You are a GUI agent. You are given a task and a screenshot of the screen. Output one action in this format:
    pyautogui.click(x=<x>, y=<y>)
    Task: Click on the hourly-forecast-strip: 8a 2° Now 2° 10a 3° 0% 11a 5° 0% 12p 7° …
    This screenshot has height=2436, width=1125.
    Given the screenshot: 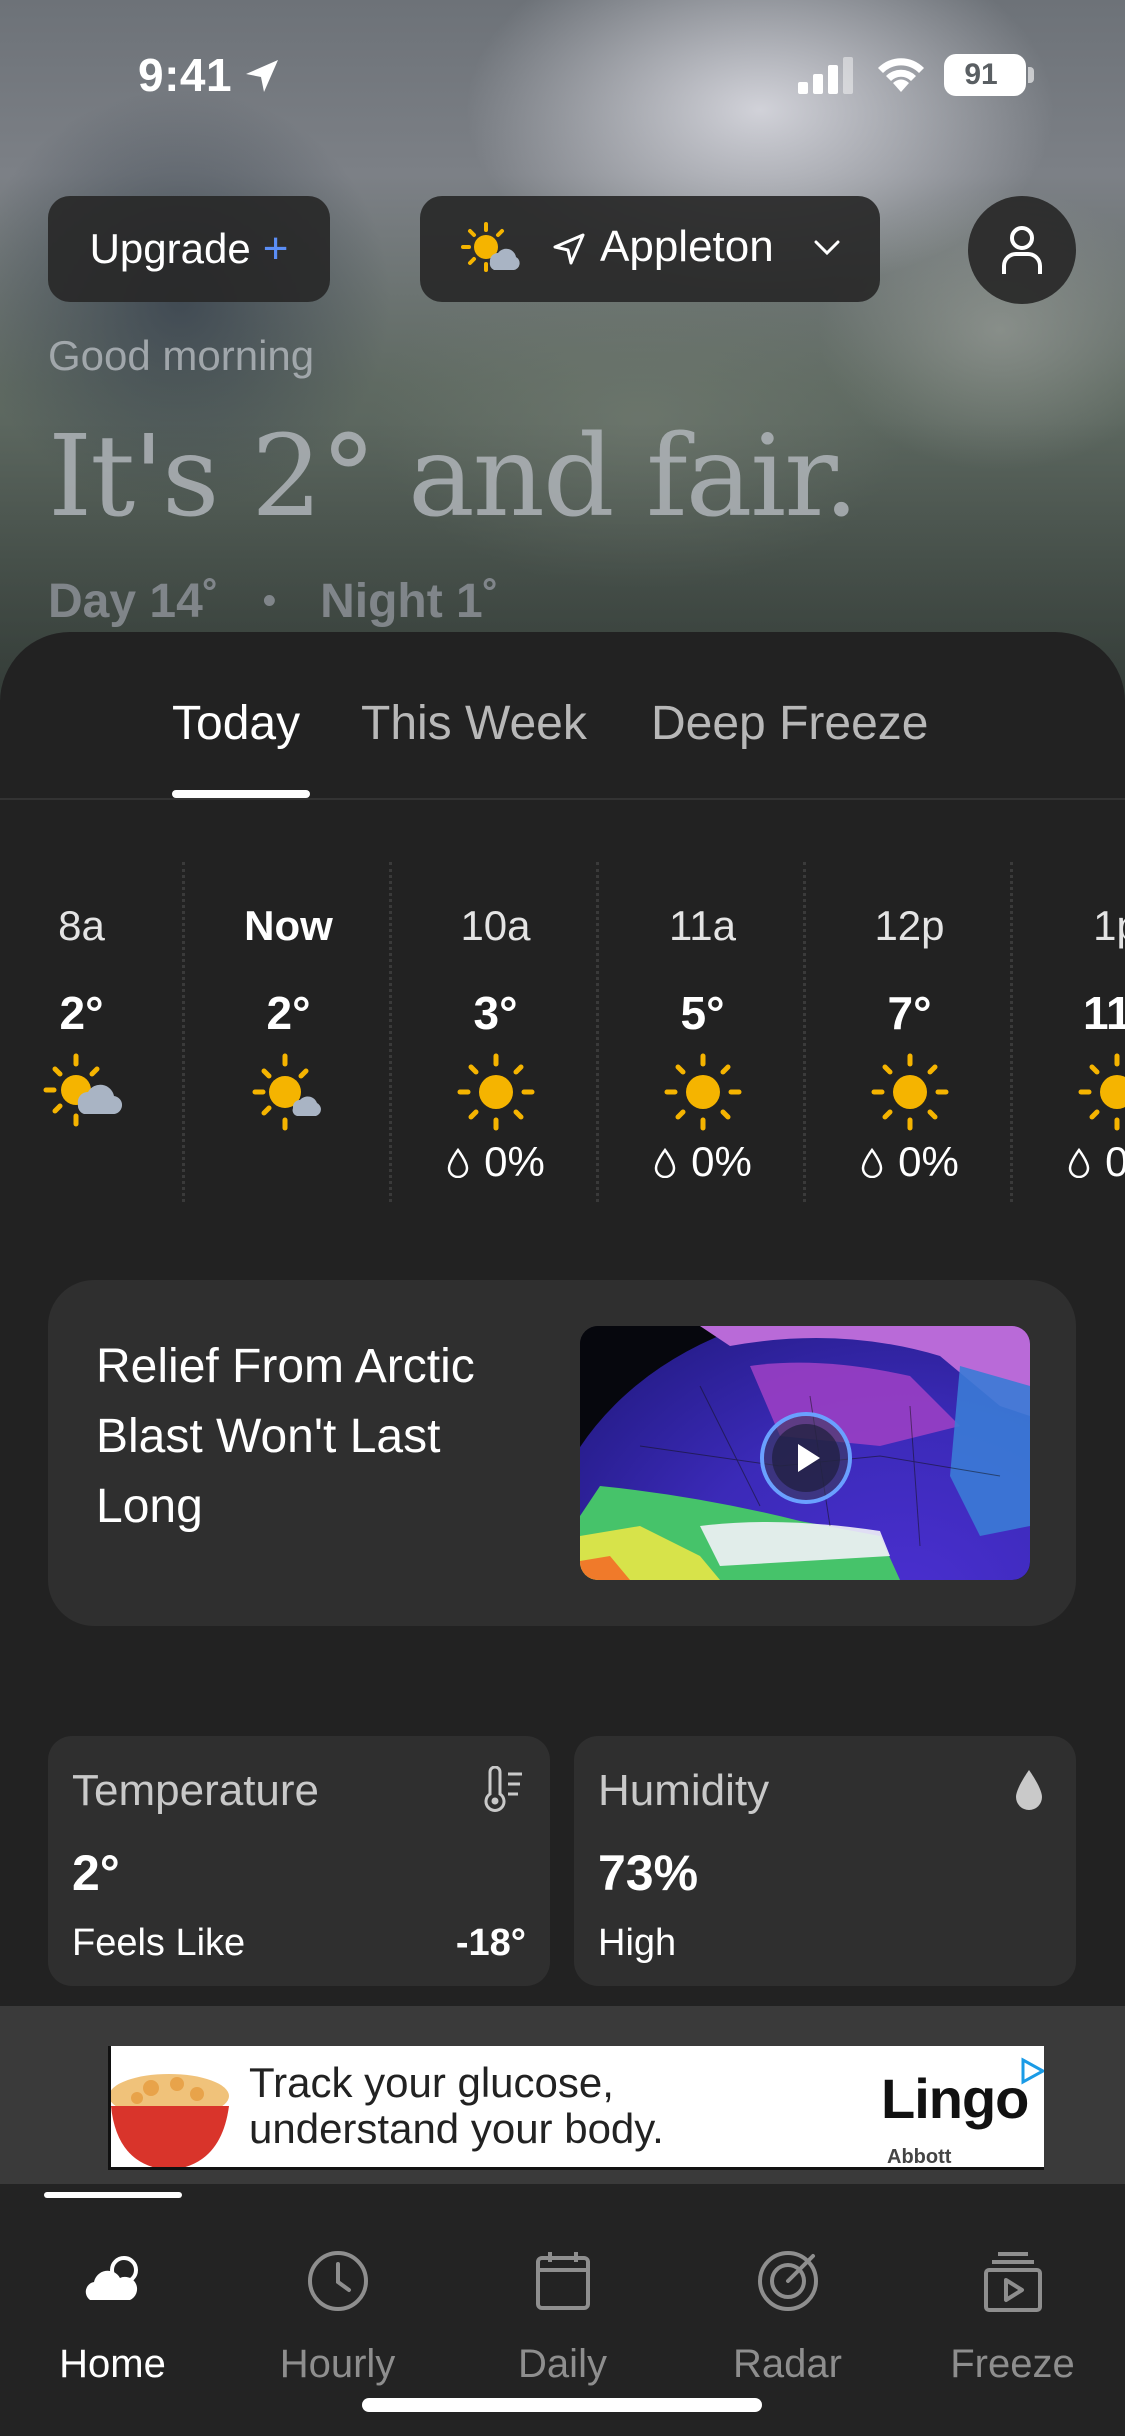 What is the action you would take?
    pyautogui.click(x=562, y=1032)
    